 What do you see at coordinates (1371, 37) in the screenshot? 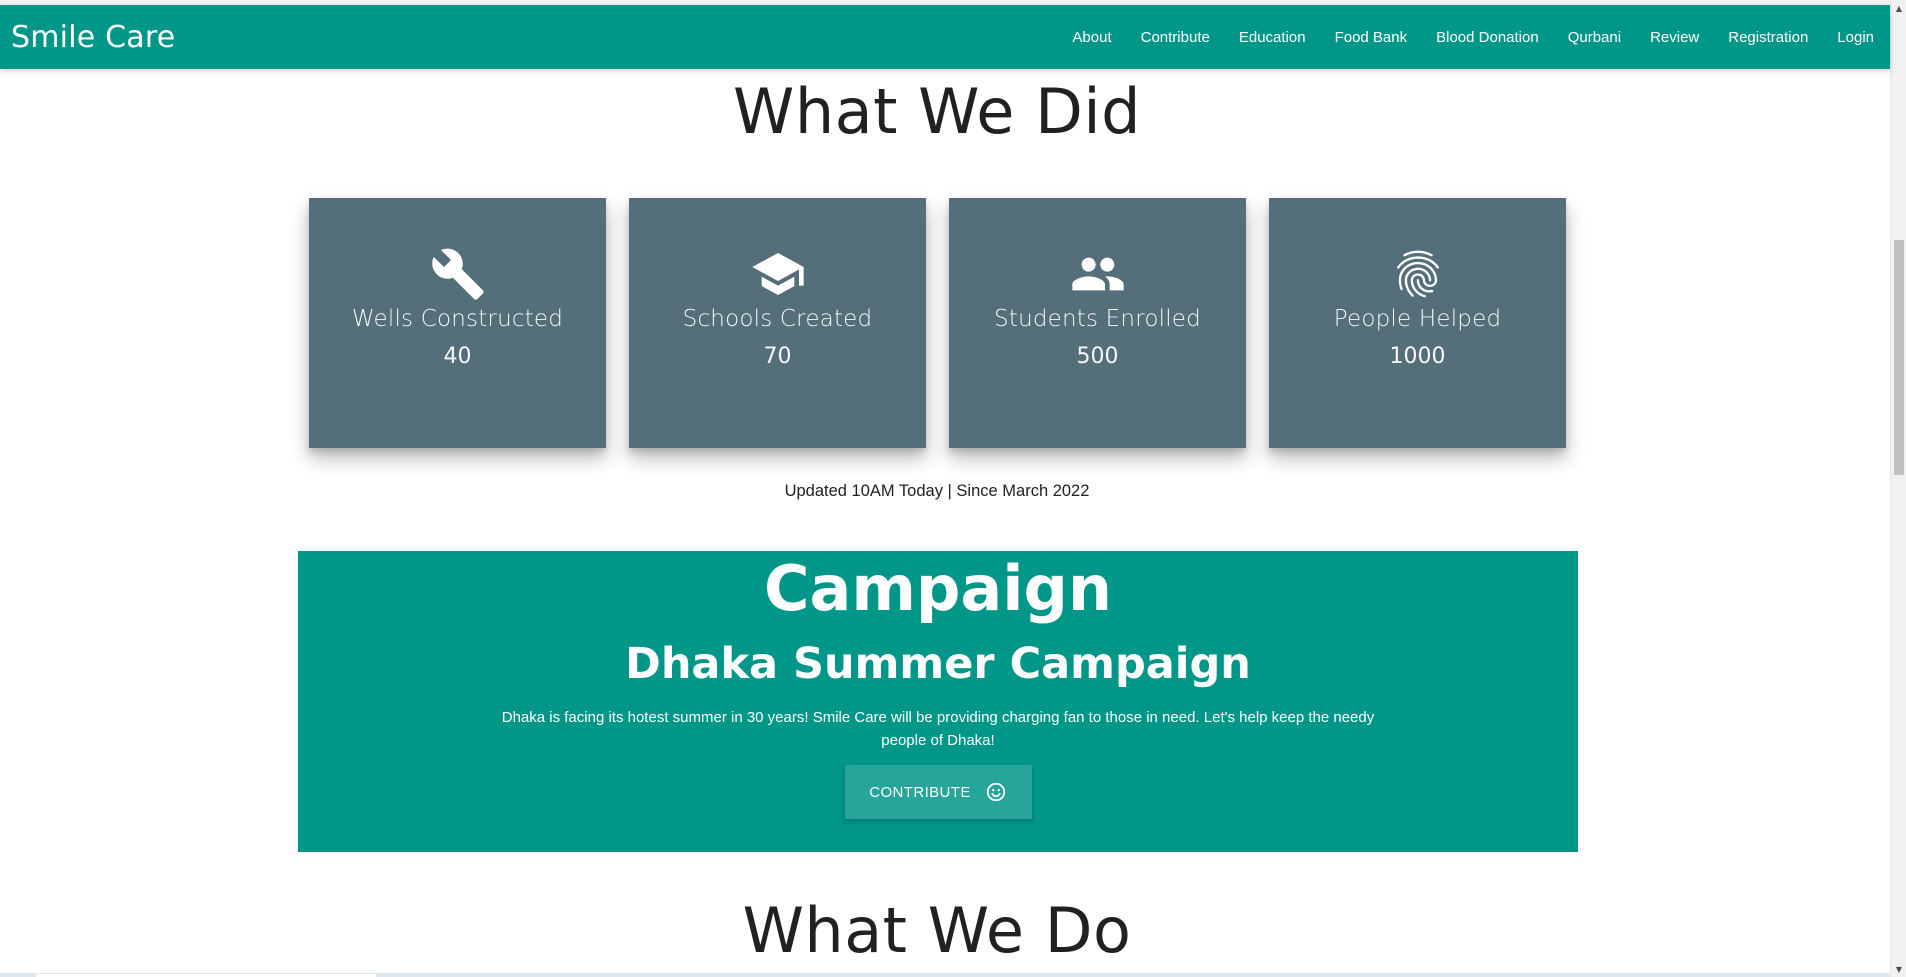
I see `nav-link-food-bank: Food Bank` at bounding box center [1371, 37].